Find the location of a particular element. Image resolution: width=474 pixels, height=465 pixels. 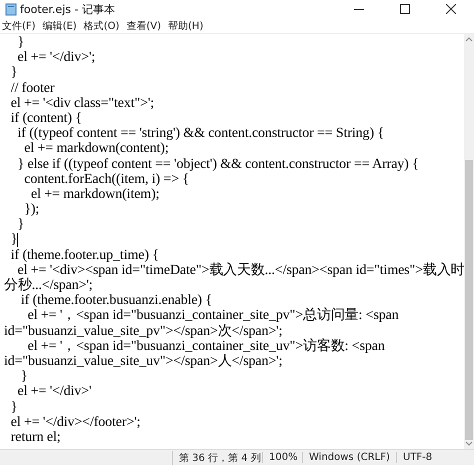

code-line: if (theme.footer.up_time) { is located at coordinates (84, 255).